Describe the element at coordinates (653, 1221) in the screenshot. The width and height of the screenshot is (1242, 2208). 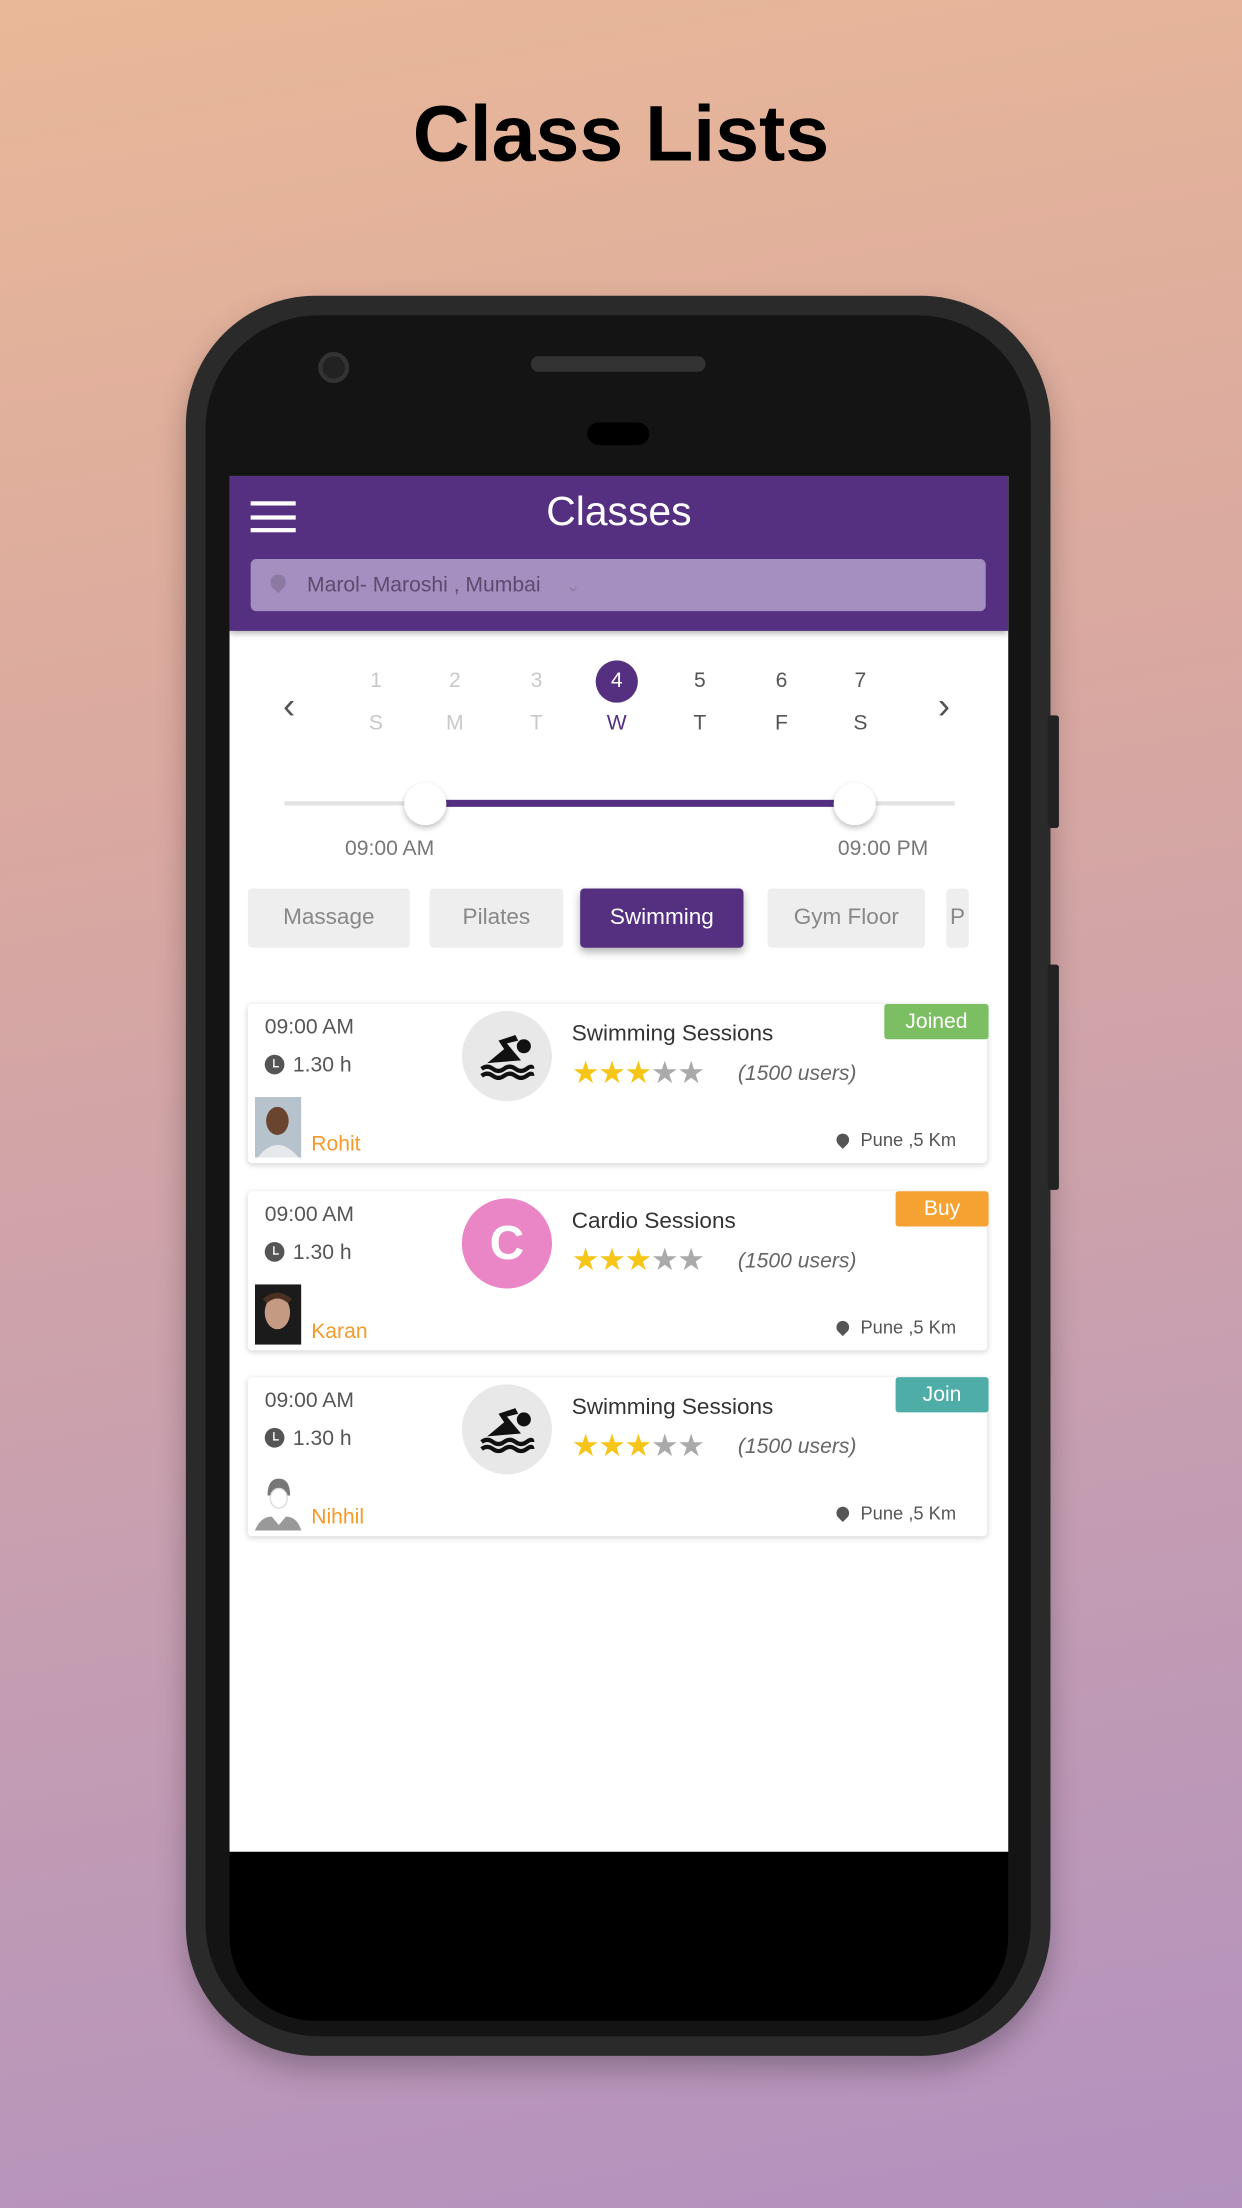
I see `class-title: Cardio Sessions` at that location.